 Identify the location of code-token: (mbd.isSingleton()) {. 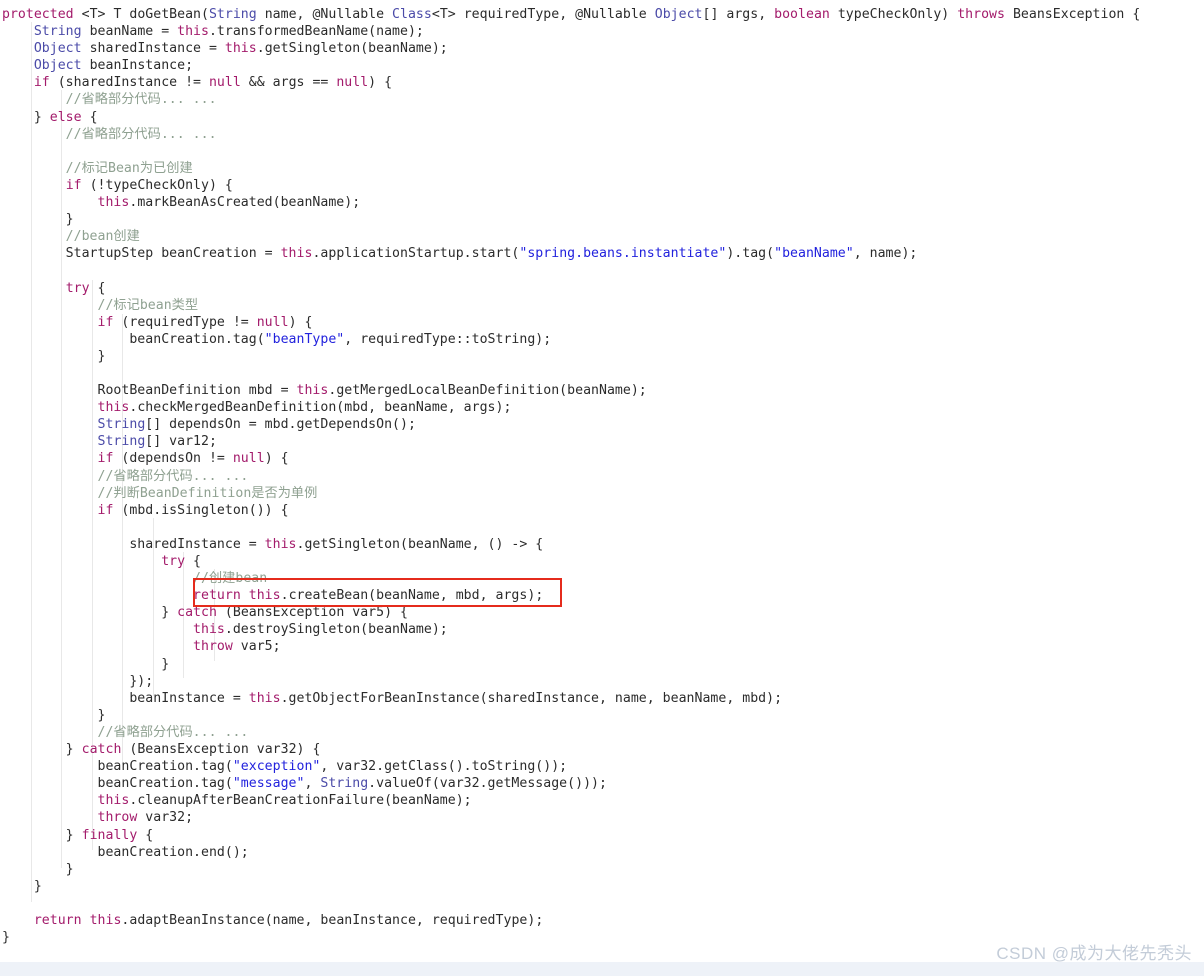
(201, 510).